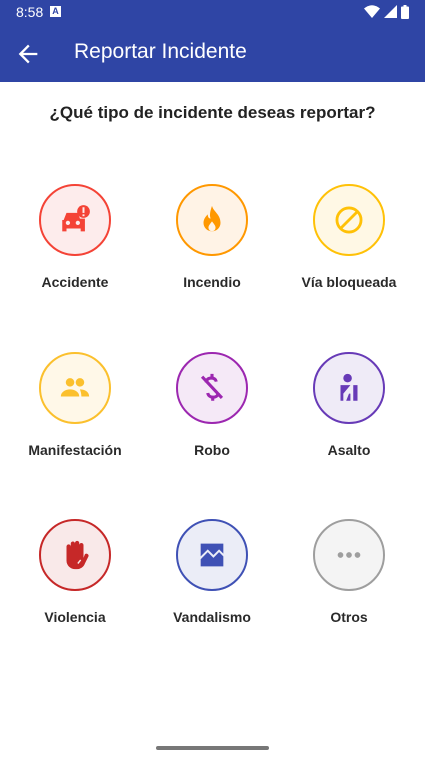  Describe the element at coordinates (212, 617) in the screenshot. I see `incident-label: Vandalismo` at that location.